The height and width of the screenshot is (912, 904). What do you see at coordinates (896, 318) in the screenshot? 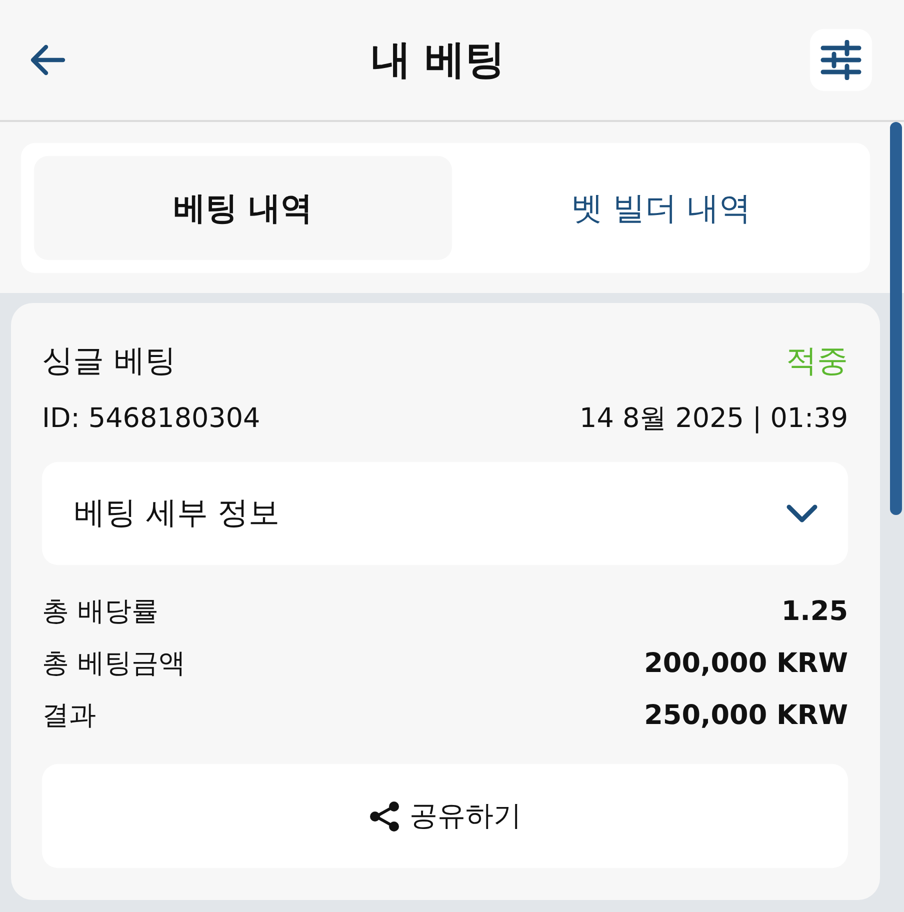
I see `scrollbar-thumb` at bounding box center [896, 318].